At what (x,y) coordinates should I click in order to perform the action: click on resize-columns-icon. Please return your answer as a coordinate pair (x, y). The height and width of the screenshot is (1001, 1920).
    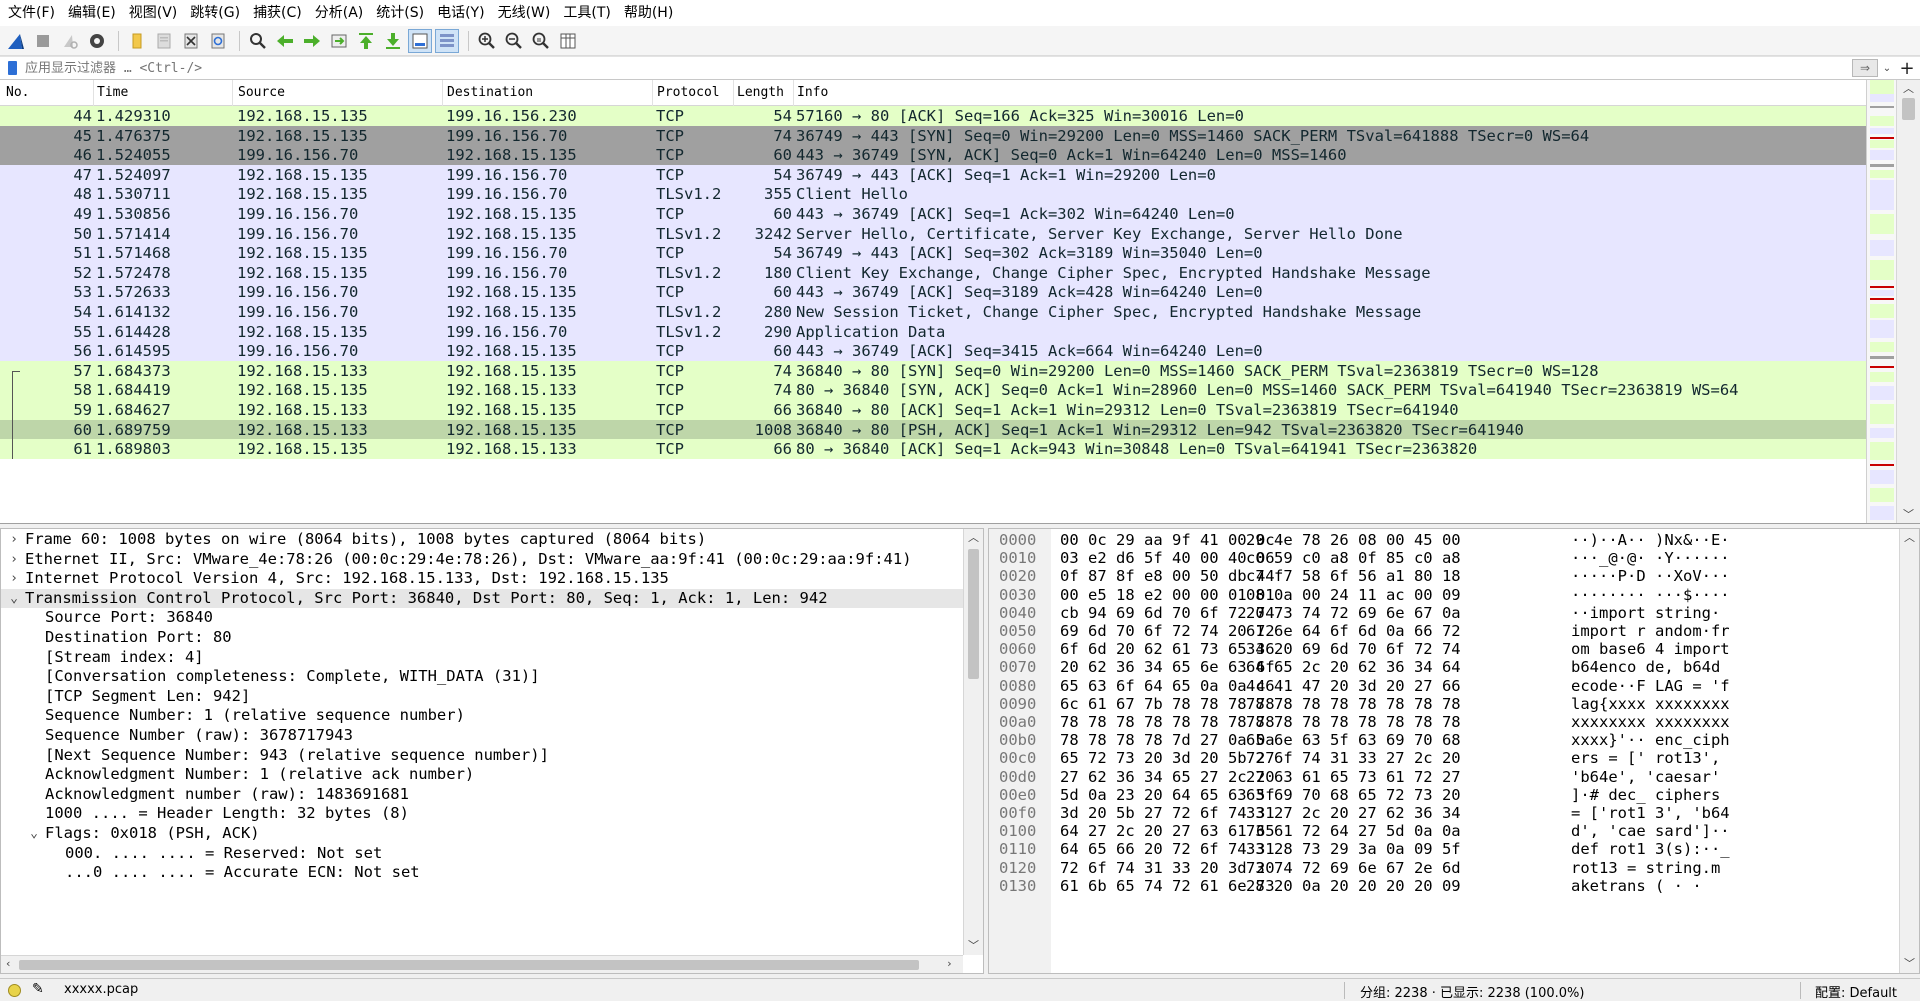
    Looking at the image, I should click on (568, 41).